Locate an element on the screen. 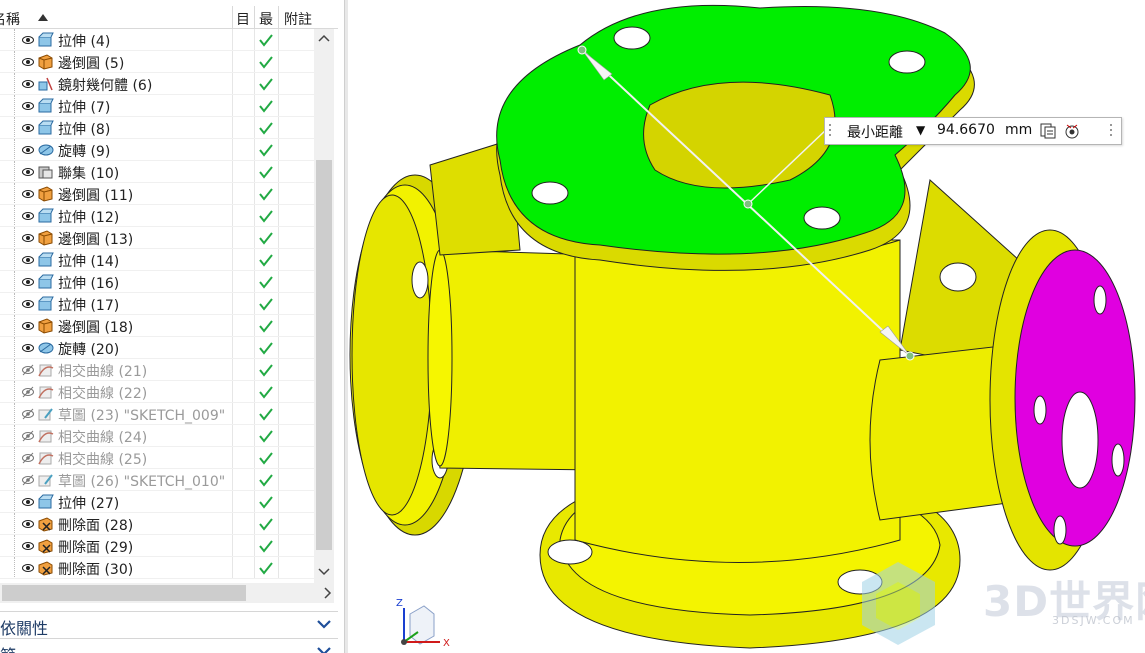 This screenshot has height=653, width=1145. triad-z-label: Z is located at coordinates (399, 603).